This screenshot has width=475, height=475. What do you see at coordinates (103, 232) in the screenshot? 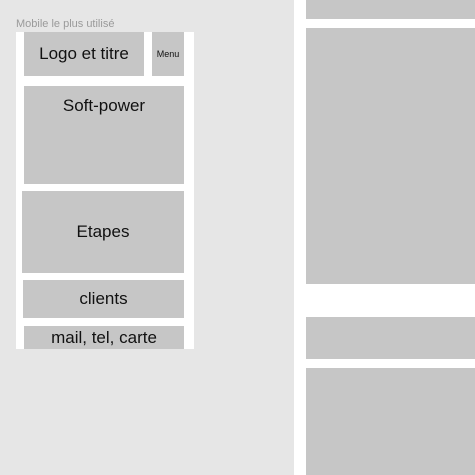
I see `etapes-block: Etapes` at bounding box center [103, 232].